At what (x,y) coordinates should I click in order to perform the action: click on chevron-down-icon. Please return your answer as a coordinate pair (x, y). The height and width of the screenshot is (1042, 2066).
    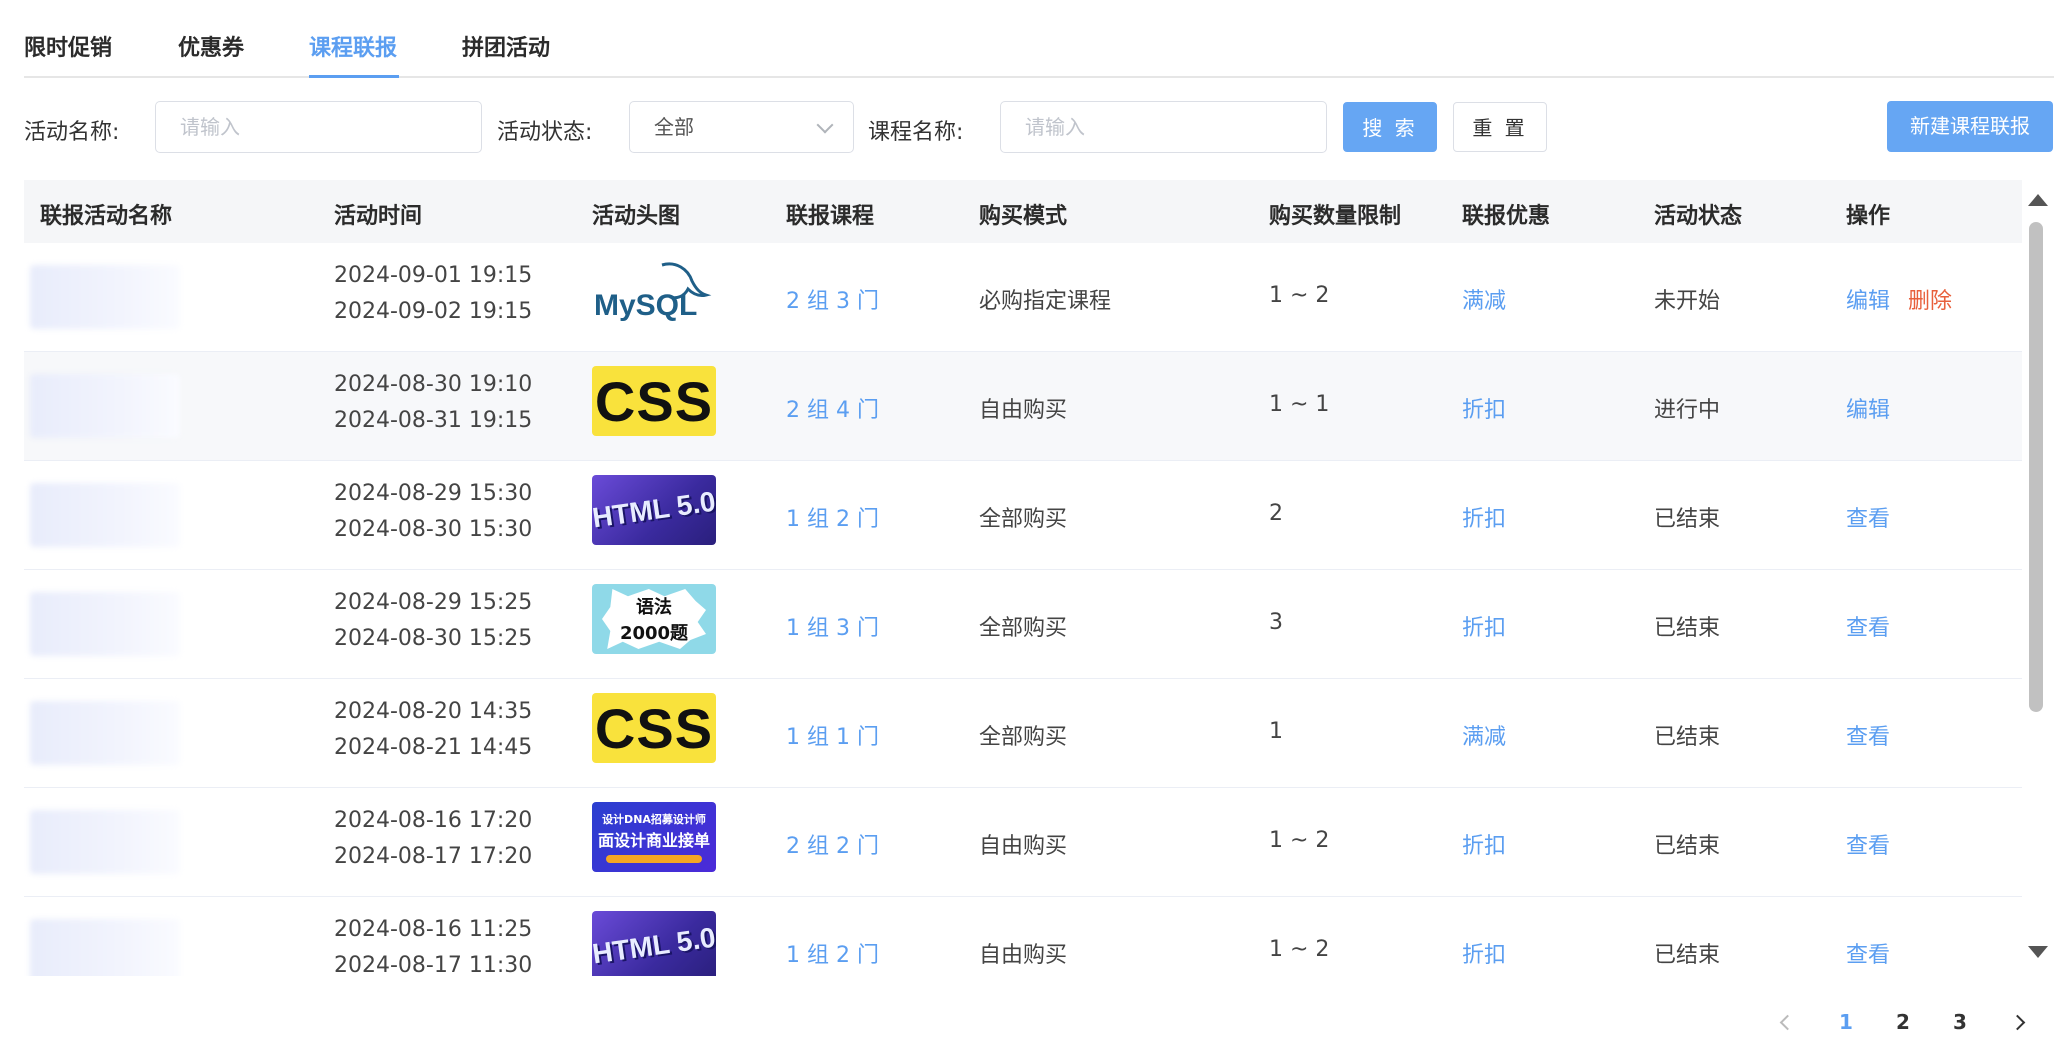
    Looking at the image, I should click on (825, 125).